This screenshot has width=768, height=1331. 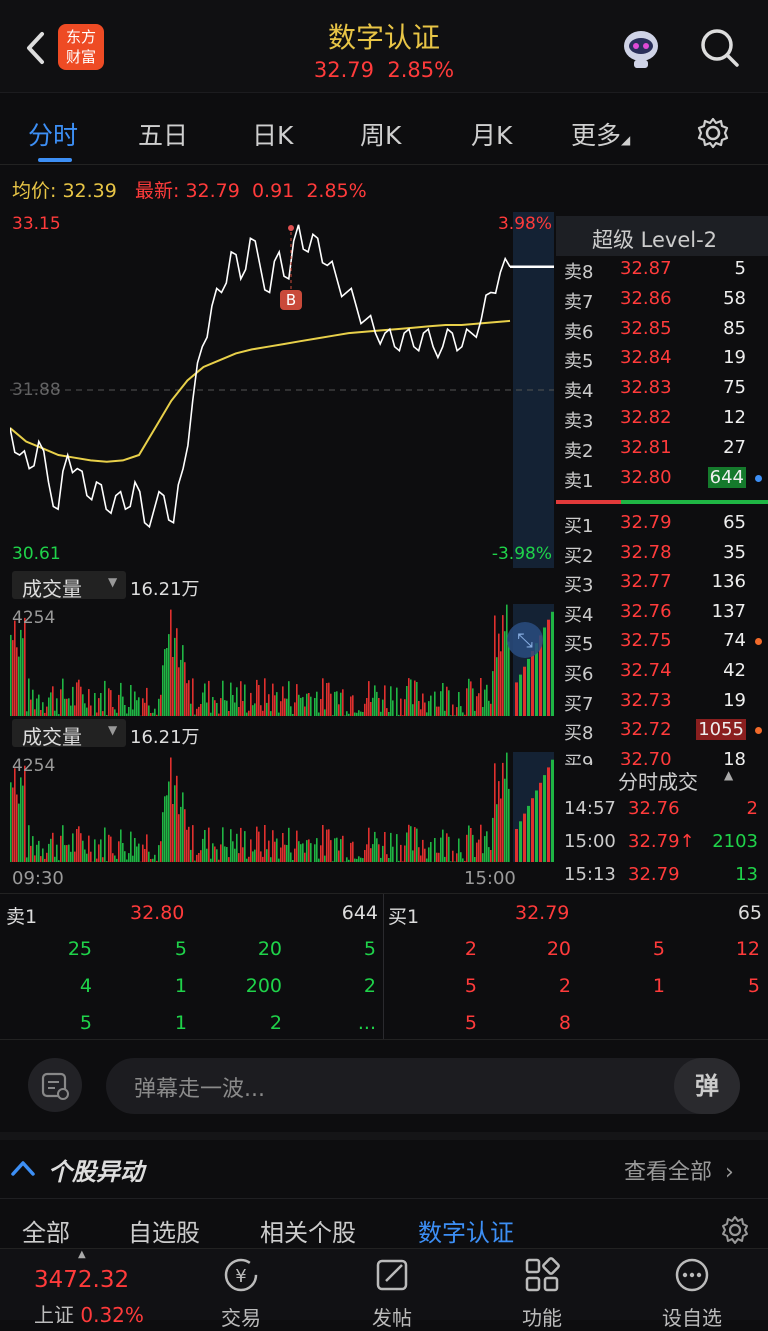 What do you see at coordinates (734, 552) in the screenshot?
I see `bid-volume: 35` at bounding box center [734, 552].